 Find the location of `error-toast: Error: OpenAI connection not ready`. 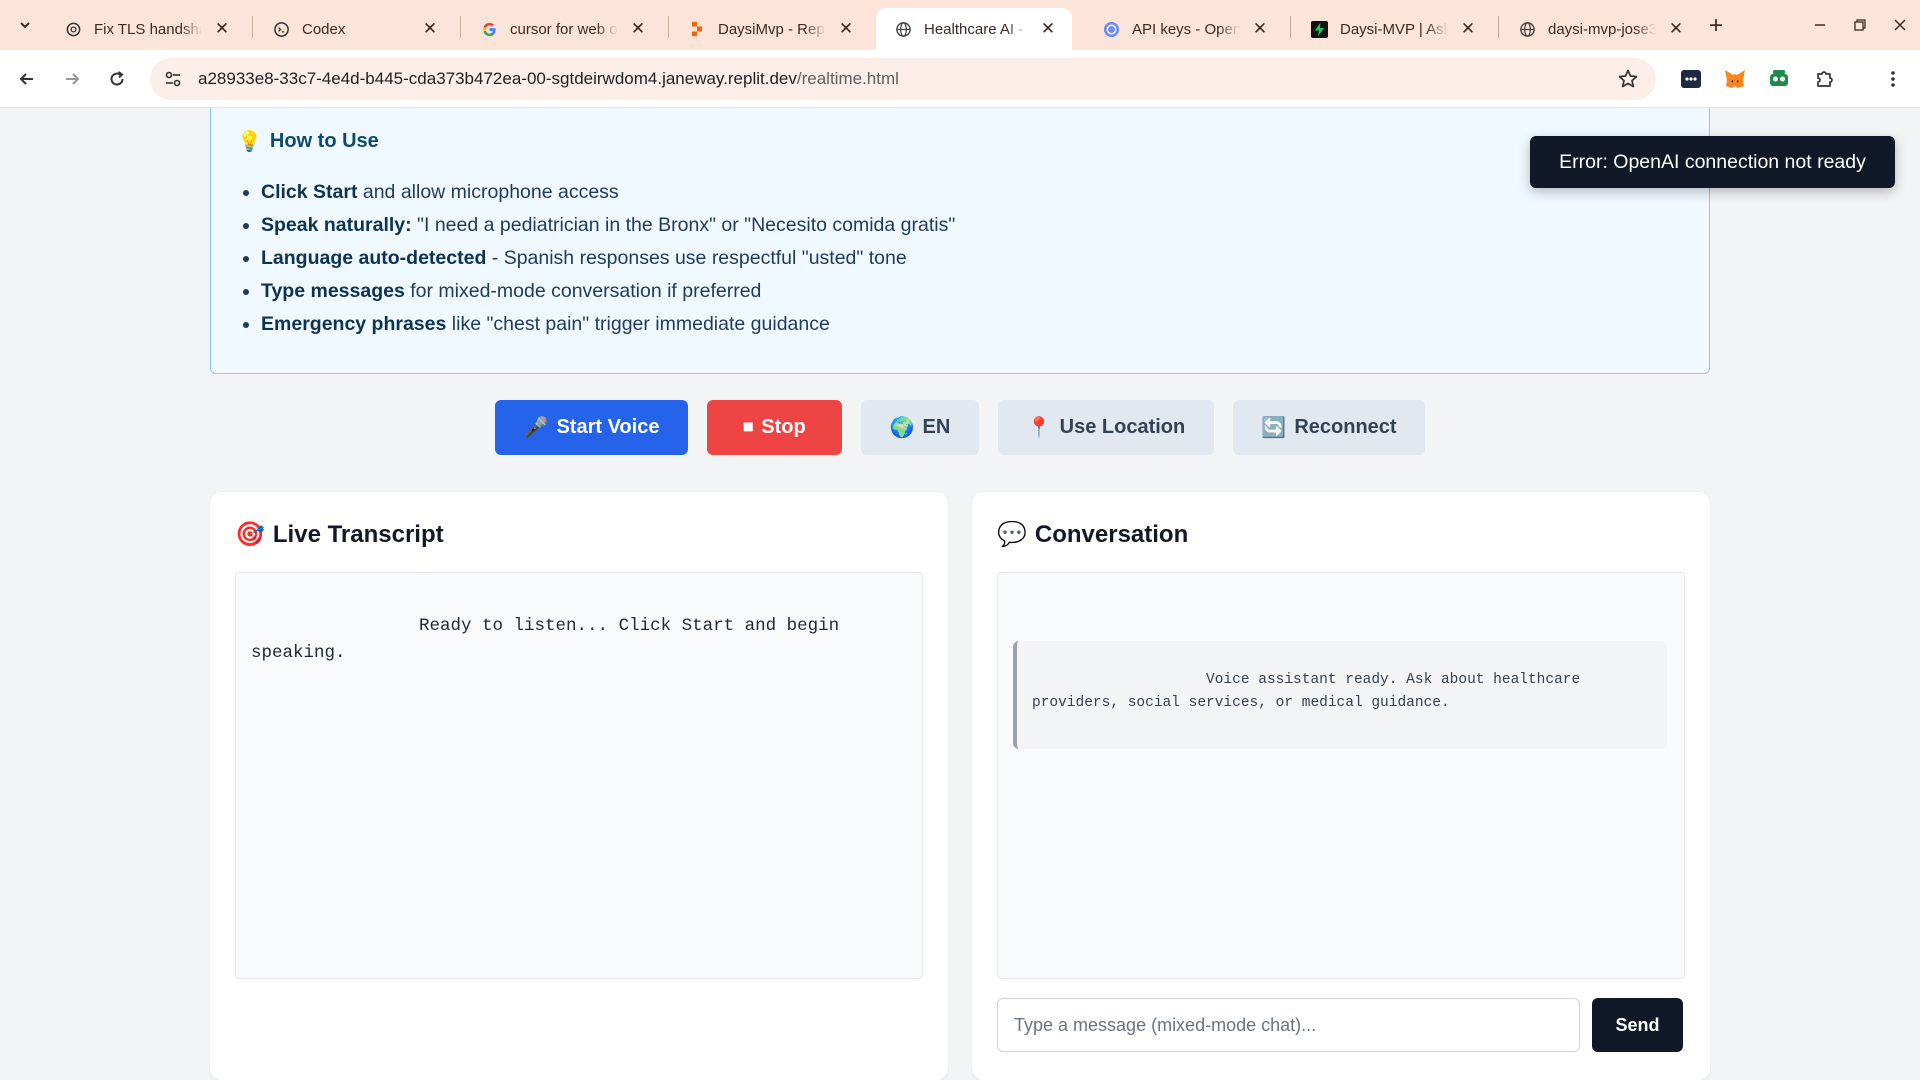

error-toast: Error: OpenAI connection not ready is located at coordinates (1712, 162).